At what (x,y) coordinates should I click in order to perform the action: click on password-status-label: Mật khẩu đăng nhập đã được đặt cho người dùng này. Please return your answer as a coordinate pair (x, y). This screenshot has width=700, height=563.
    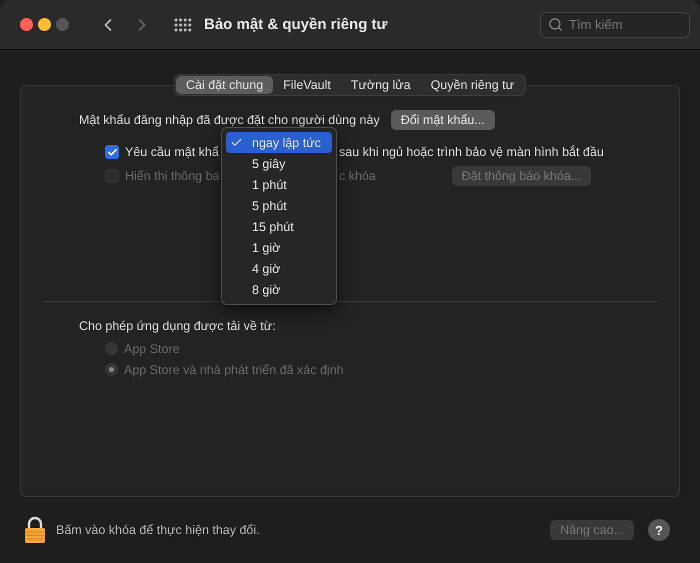
    Looking at the image, I should click on (229, 120).